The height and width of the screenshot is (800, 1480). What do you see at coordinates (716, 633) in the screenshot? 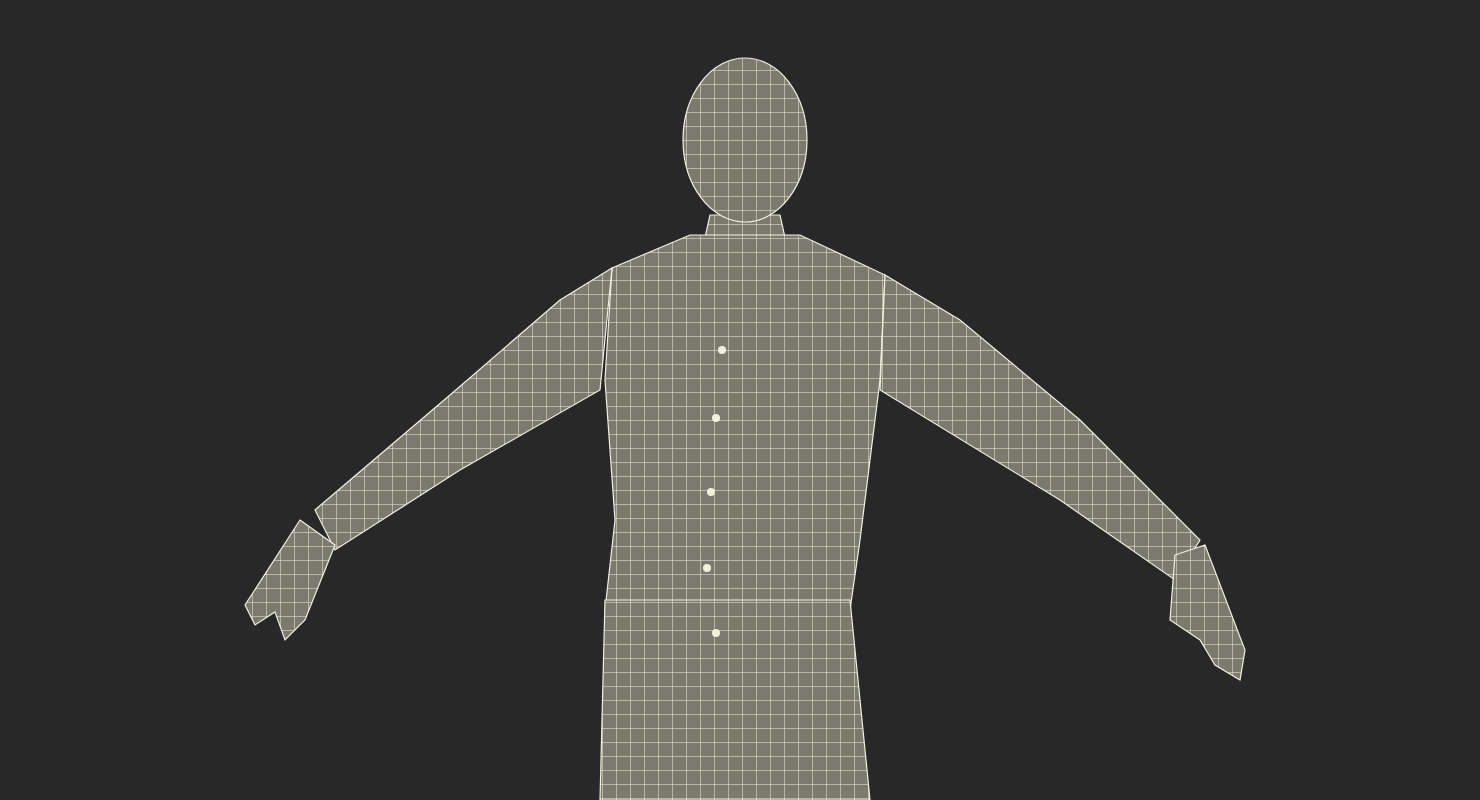
I see `pants-button-icon` at bounding box center [716, 633].